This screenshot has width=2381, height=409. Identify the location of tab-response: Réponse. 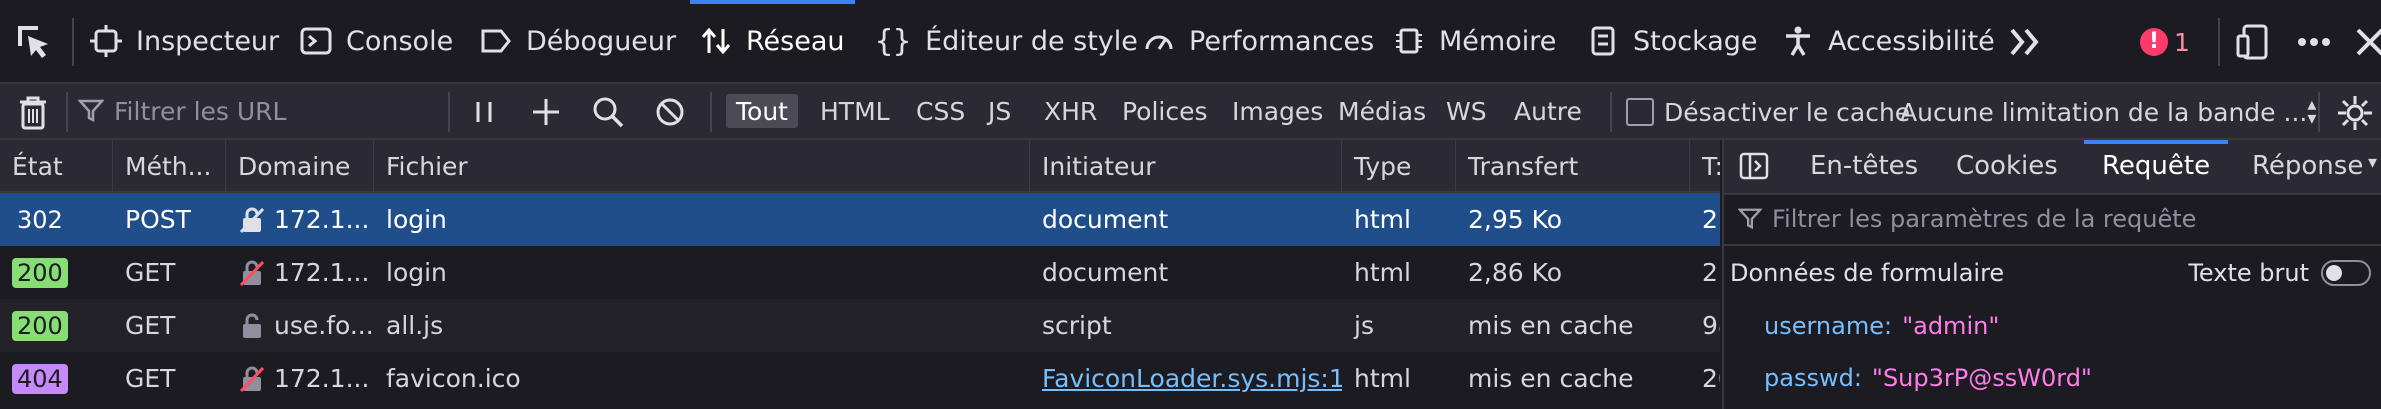
(2307, 165).